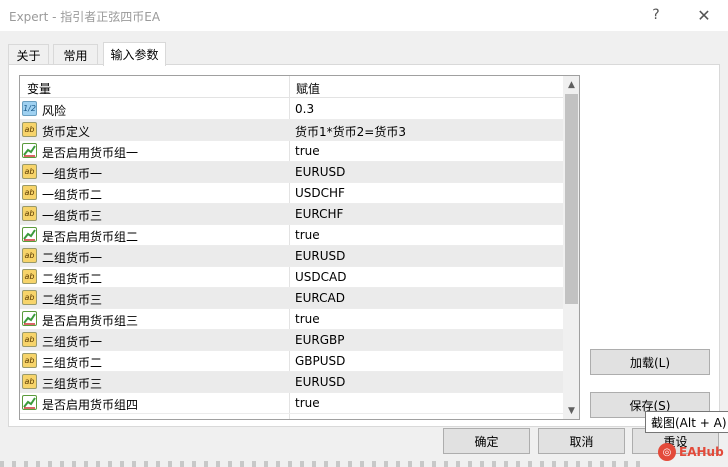 This screenshot has height=467, width=728. What do you see at coordinates (291, 298) in the screenshot?
I see `table-row: ab 二组货币三 EURCAD` at bounding box center [291, 298].